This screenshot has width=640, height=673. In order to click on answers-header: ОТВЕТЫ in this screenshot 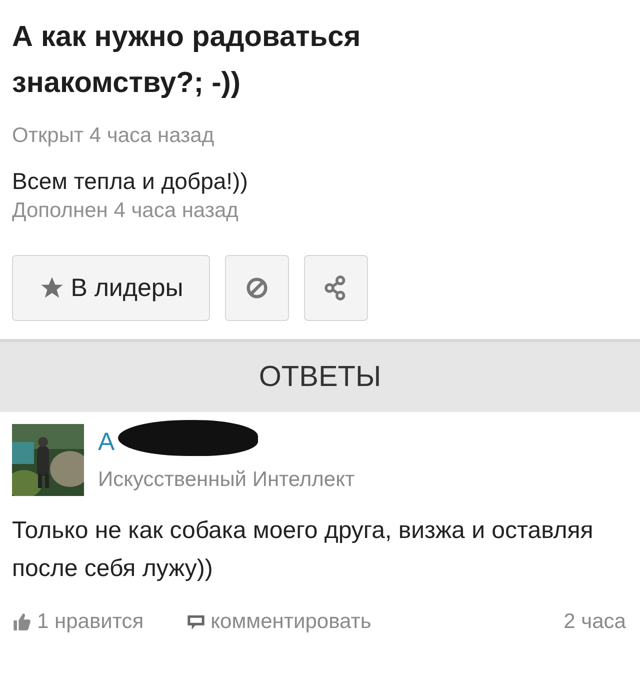, I will do `click(320, 375)`.